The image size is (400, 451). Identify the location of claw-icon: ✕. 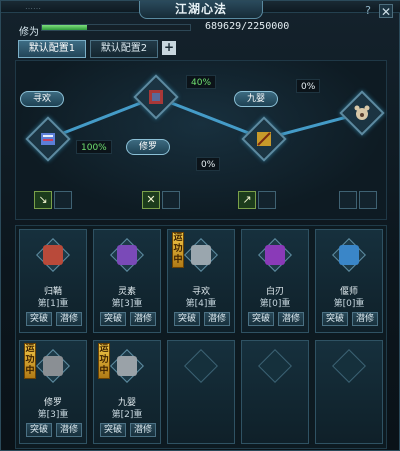
(151, 199).